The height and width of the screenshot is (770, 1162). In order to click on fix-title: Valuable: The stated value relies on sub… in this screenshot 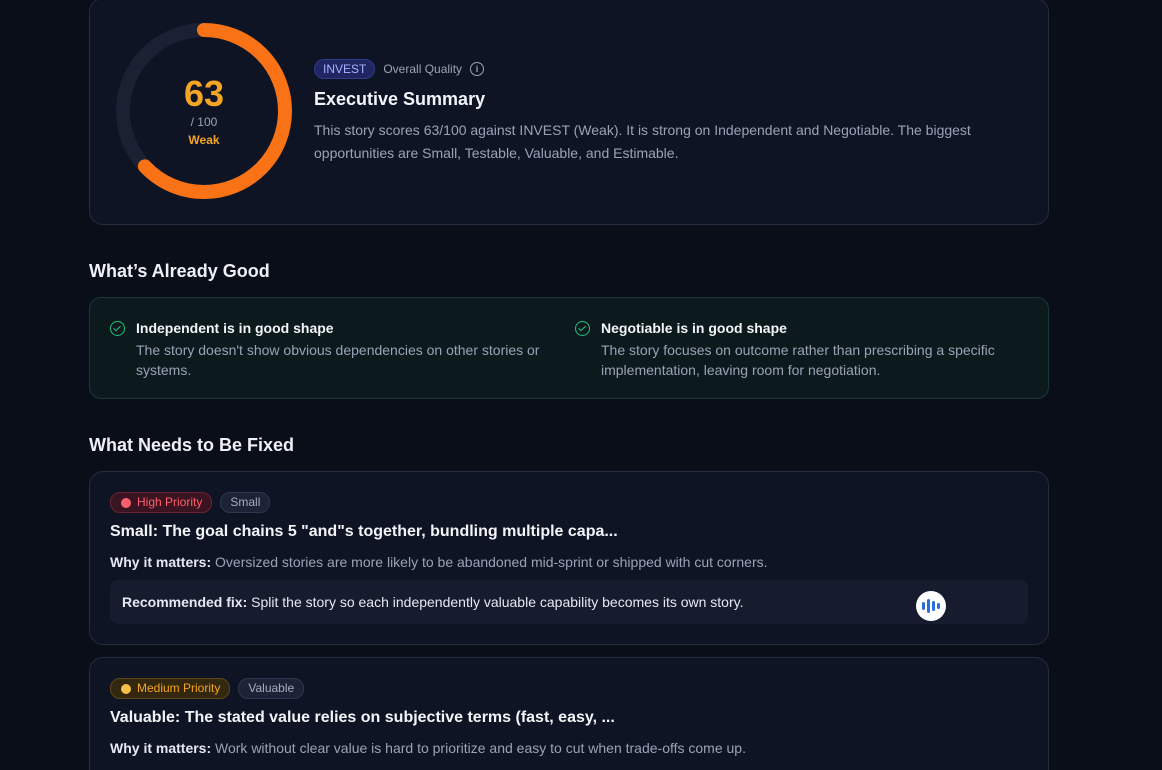, I will do `click(362, 717)`.